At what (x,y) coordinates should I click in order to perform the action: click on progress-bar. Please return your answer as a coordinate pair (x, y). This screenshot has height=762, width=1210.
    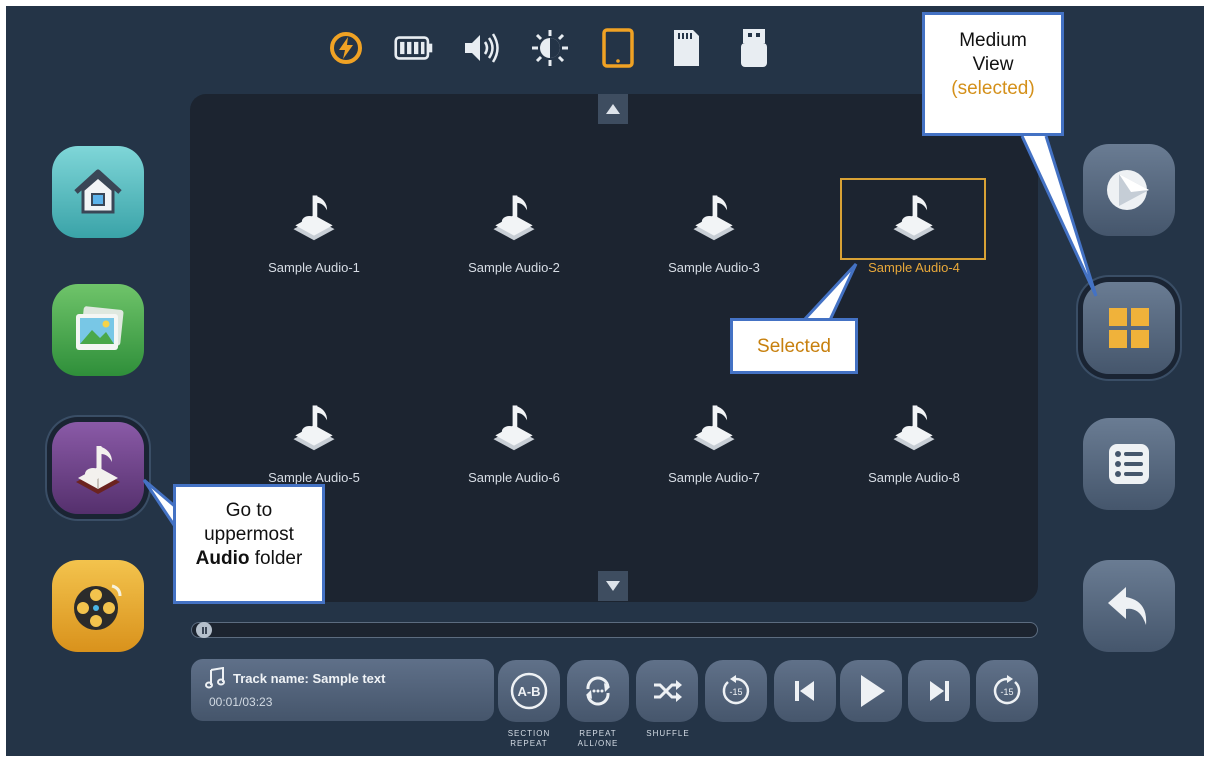
    Looking at the image, I should click on (614, 630).